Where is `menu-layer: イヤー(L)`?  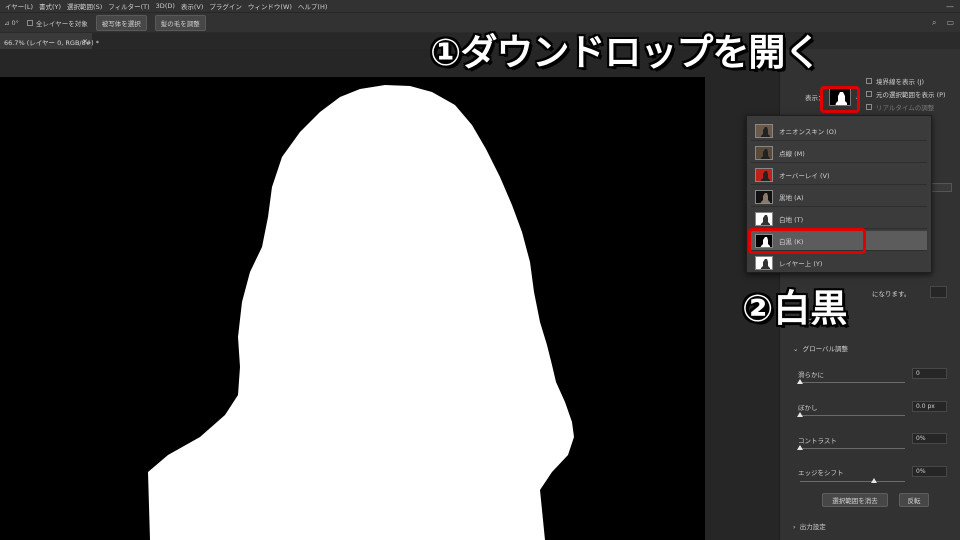 menu-layer: イヤー(L) is located at coordinates (19, 6).